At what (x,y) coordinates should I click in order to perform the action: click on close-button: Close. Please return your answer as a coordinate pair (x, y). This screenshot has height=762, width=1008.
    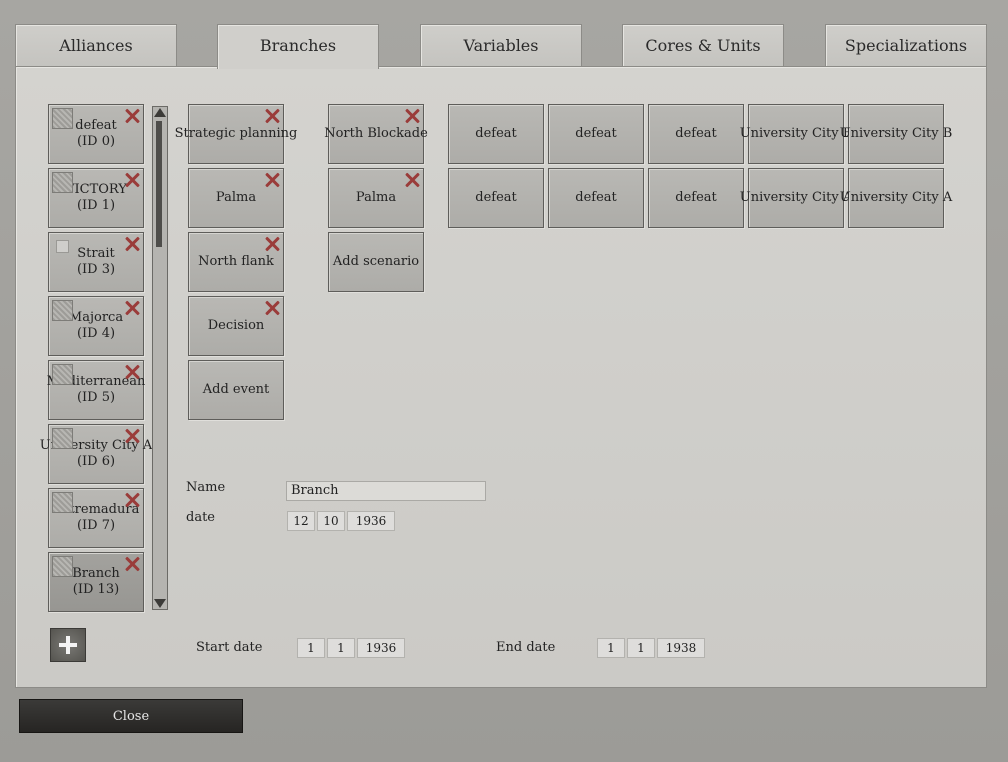
    Looking at the image, I should click on (131, 716).